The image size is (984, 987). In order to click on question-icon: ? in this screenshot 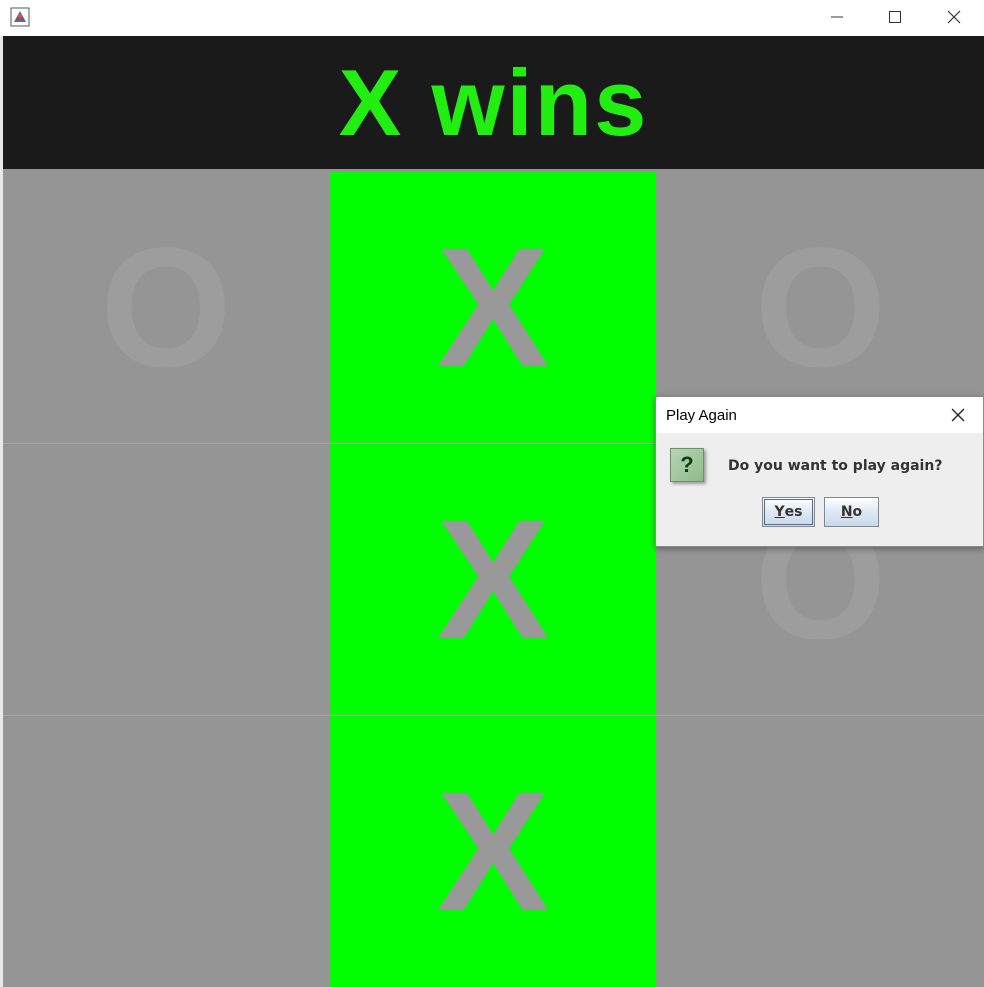, I will do `click(687, 465)`.